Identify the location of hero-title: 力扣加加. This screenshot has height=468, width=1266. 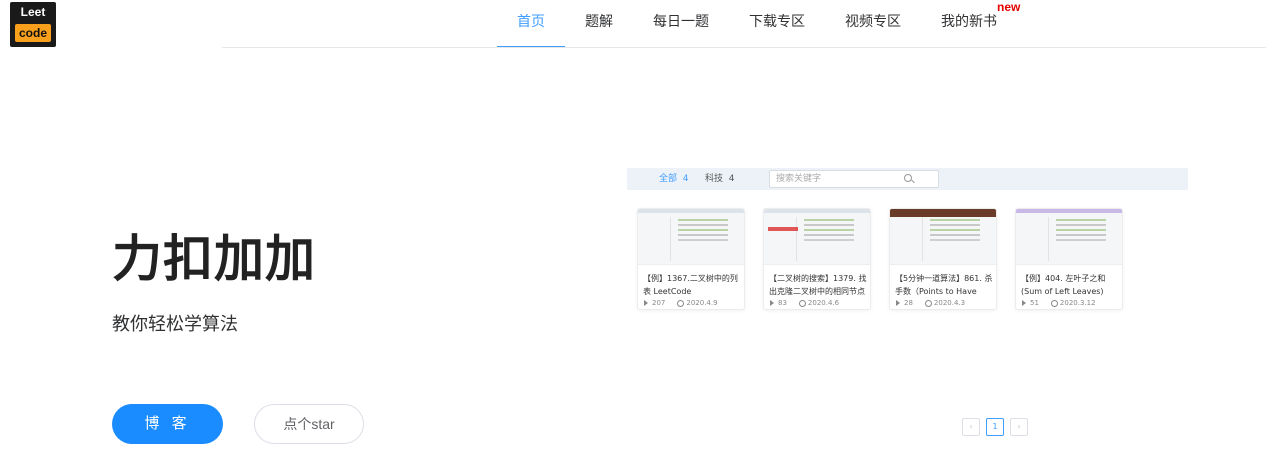
(214, 259).